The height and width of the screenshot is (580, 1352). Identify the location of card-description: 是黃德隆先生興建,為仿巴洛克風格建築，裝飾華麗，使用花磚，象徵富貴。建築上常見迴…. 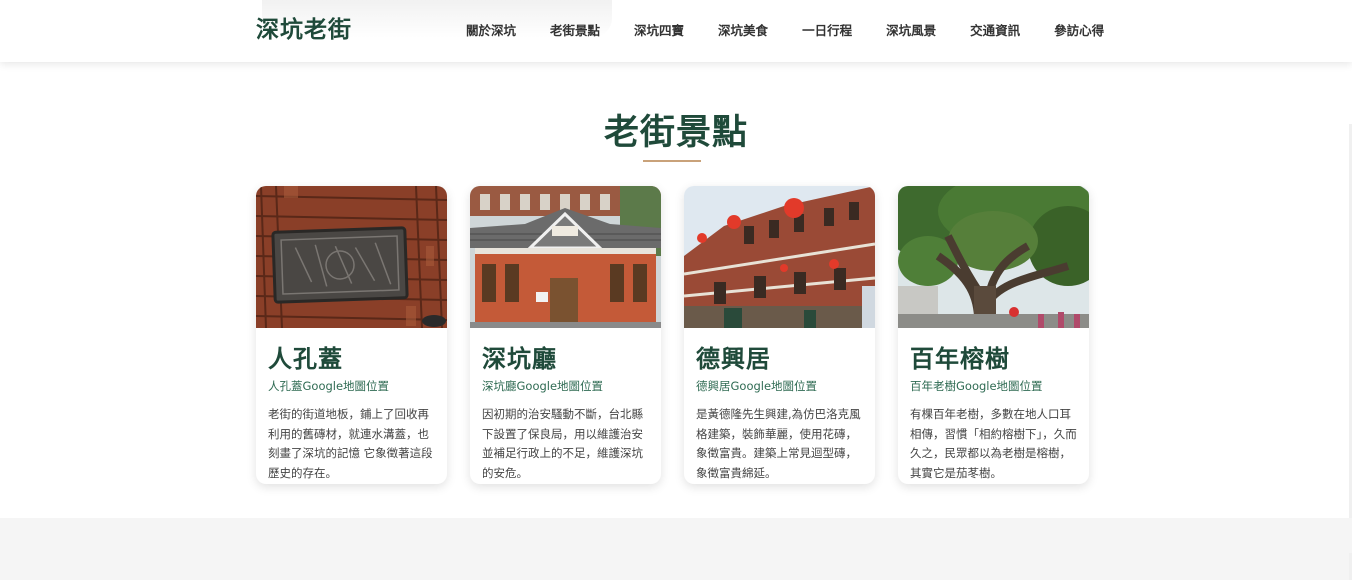
(778, 443).